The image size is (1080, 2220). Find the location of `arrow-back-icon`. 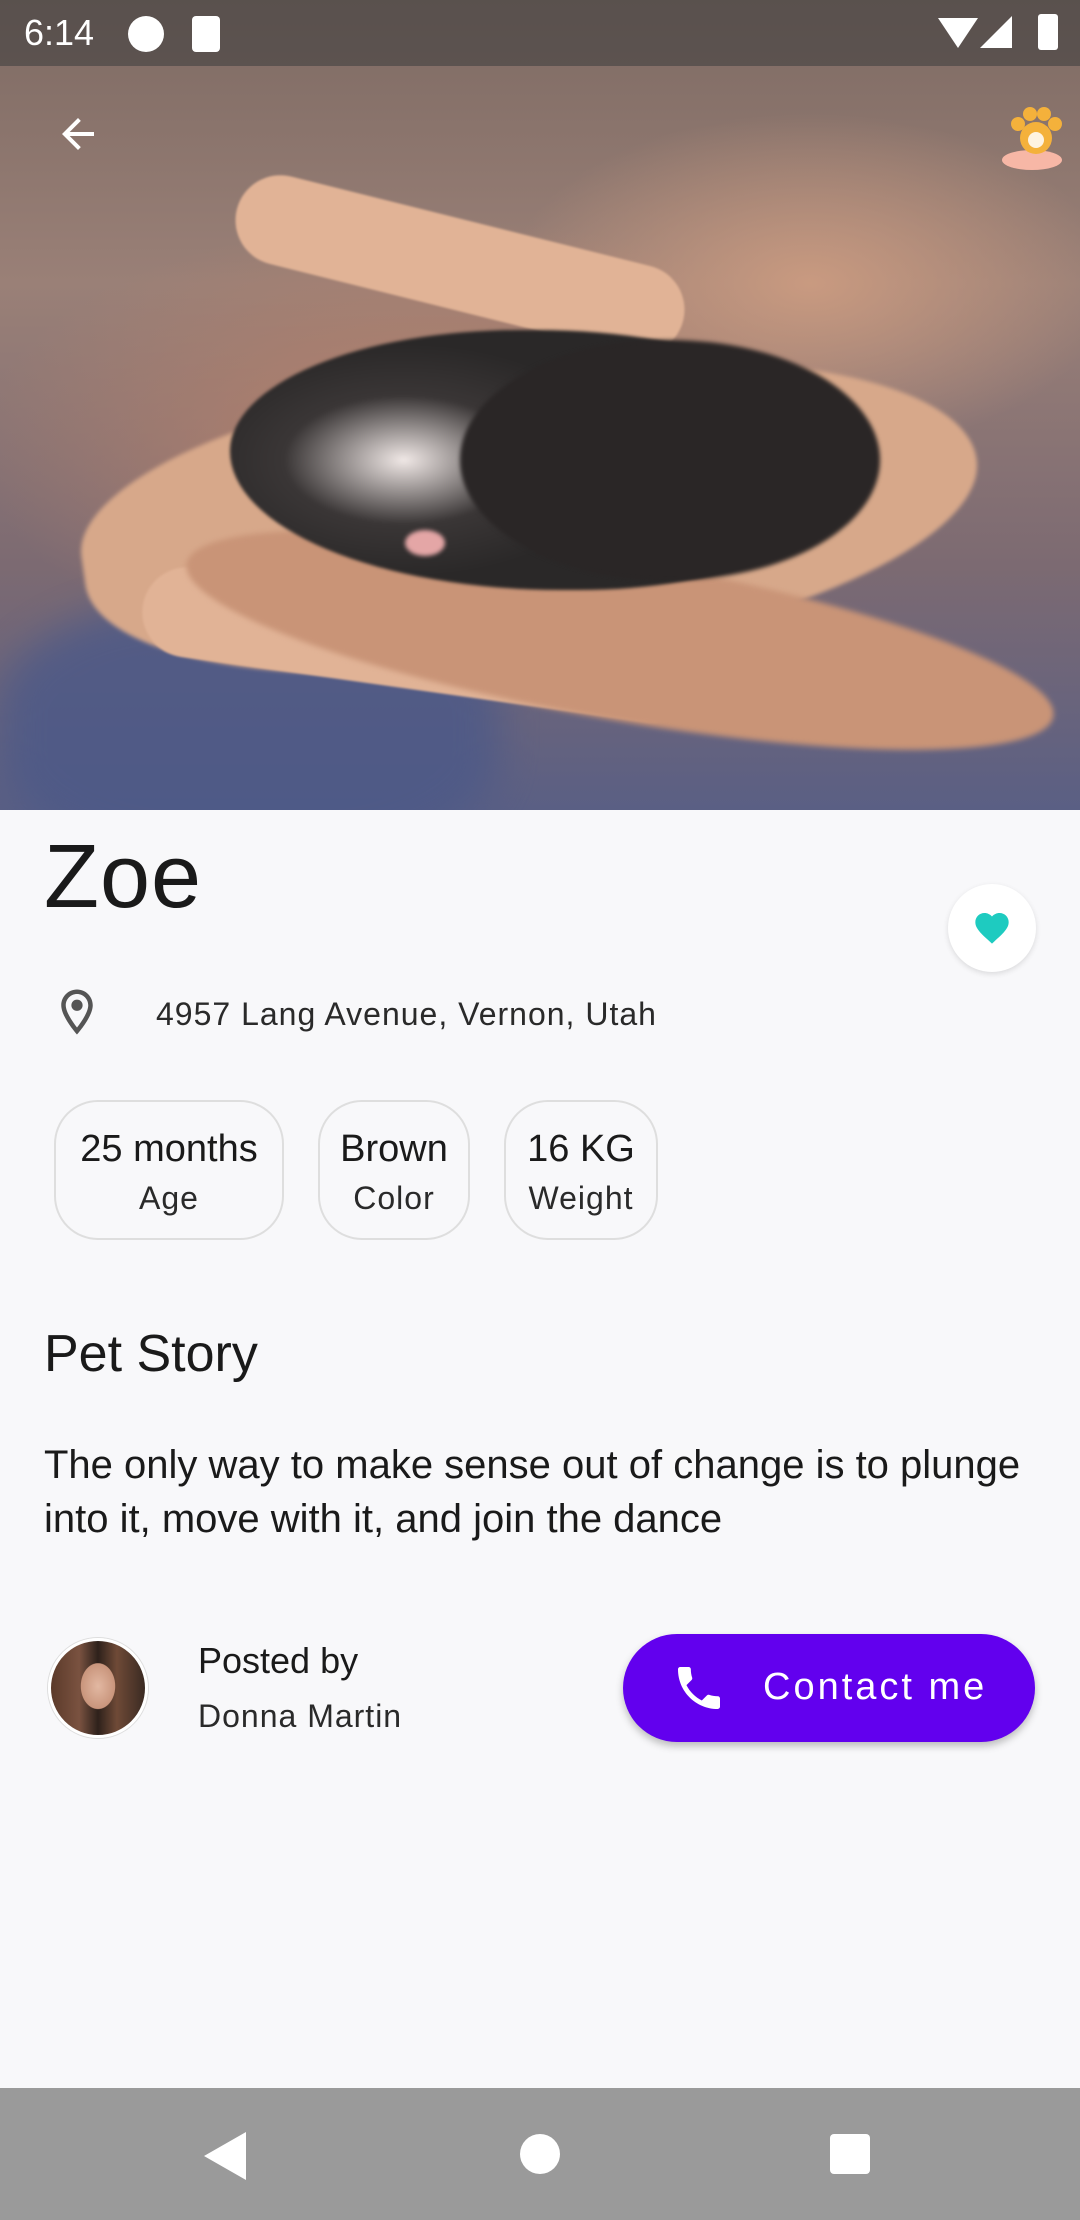

arrow-back-icon is located at coordinates (78, 134).